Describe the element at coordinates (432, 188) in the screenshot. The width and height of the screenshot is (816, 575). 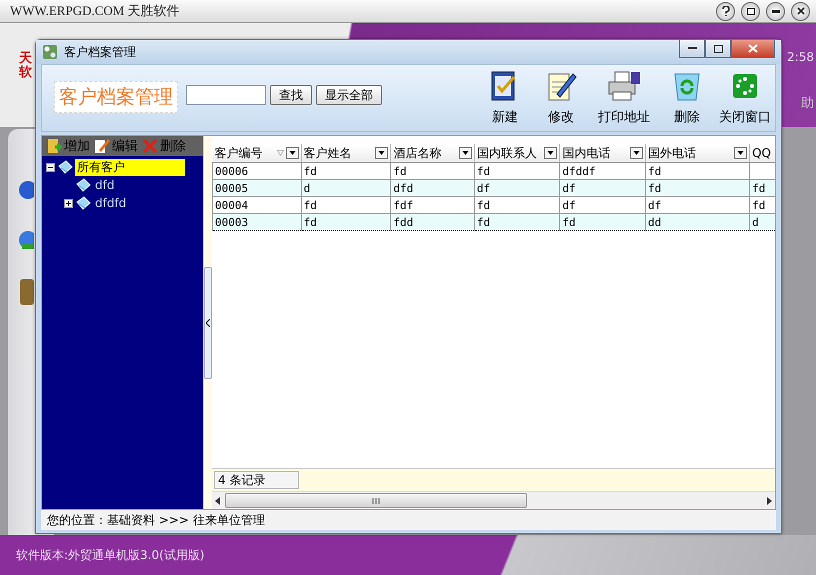
I see `table-cell: dfd` at that location.